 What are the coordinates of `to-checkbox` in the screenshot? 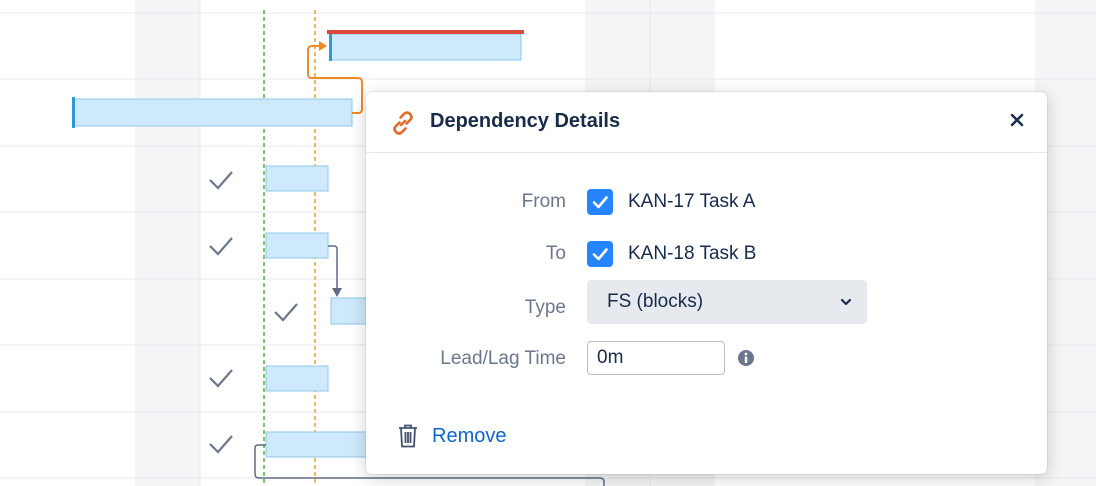 It's located at (600, 254).